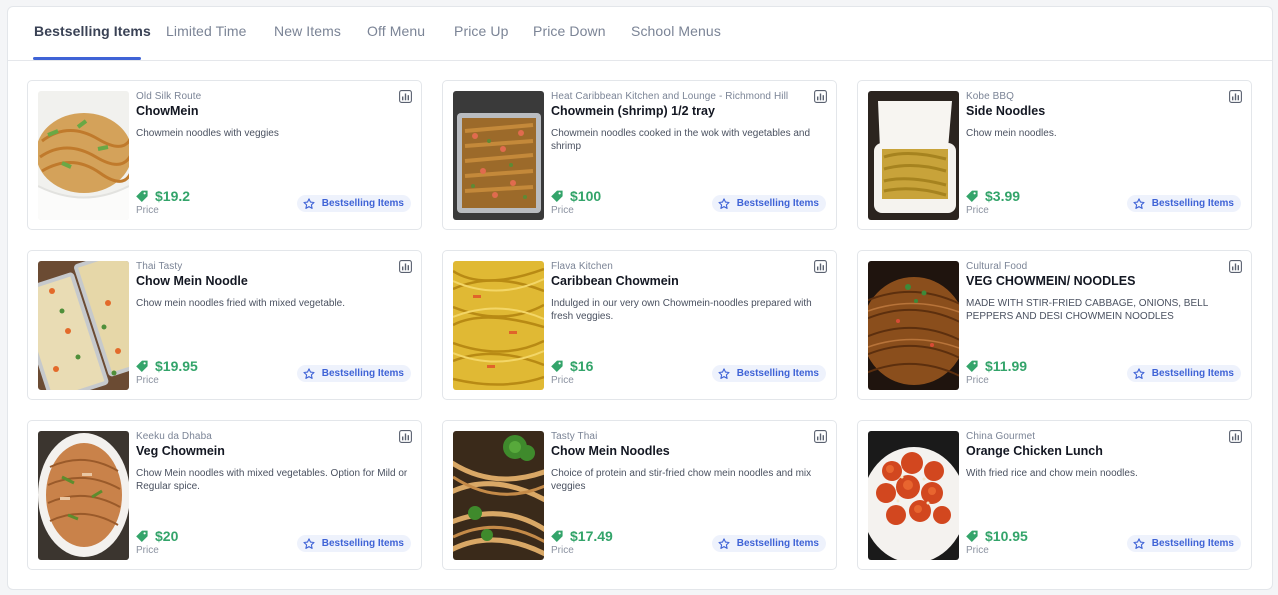 The width and height of the screenshot is (1278, 595). Describe the element at coordinates (307, 31) in the screenshot. I see `tab-new-items: New Items` at that location.